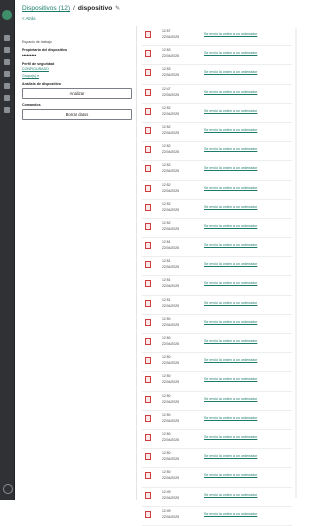 The height and width of the screenshot is (526, 320). What do you see at coordinates (7, 98) in the screenshot?
I see `settings-icon` at bounding box center [7, 98].